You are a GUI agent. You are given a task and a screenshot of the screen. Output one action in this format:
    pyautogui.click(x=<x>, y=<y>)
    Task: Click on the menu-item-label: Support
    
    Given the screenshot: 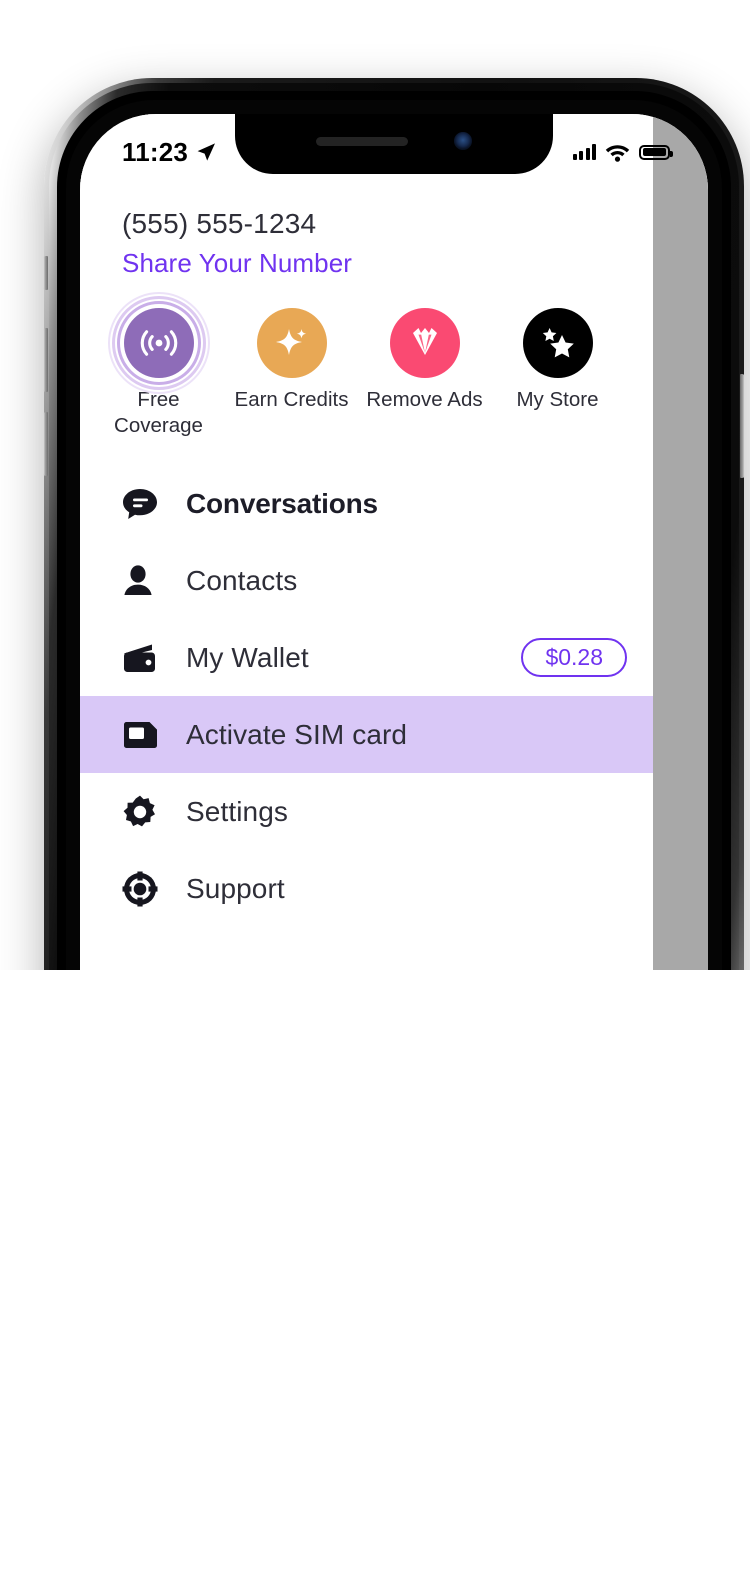 What is the action you would take?
    pyautogui.click(x=235, y=888)
    